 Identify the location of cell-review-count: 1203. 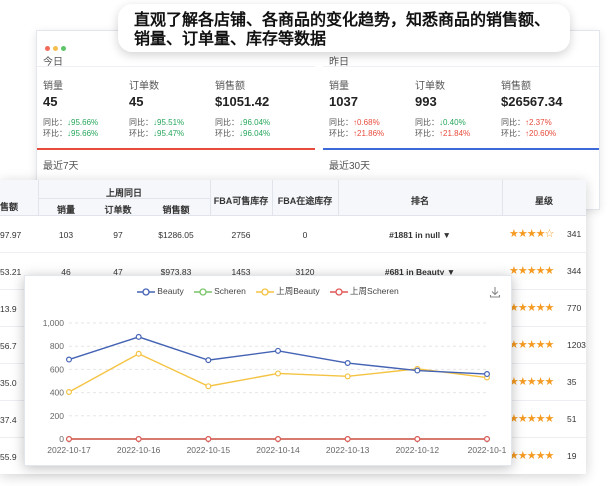
(576, 345).